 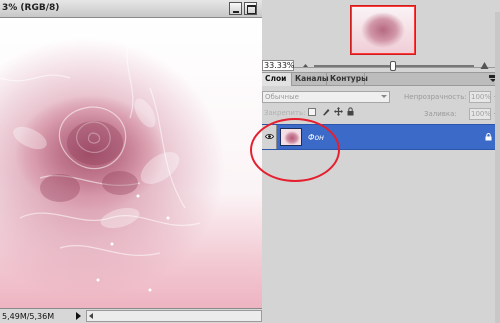 I want to click on zoom-slider-handle, so click(x=393, y=66).